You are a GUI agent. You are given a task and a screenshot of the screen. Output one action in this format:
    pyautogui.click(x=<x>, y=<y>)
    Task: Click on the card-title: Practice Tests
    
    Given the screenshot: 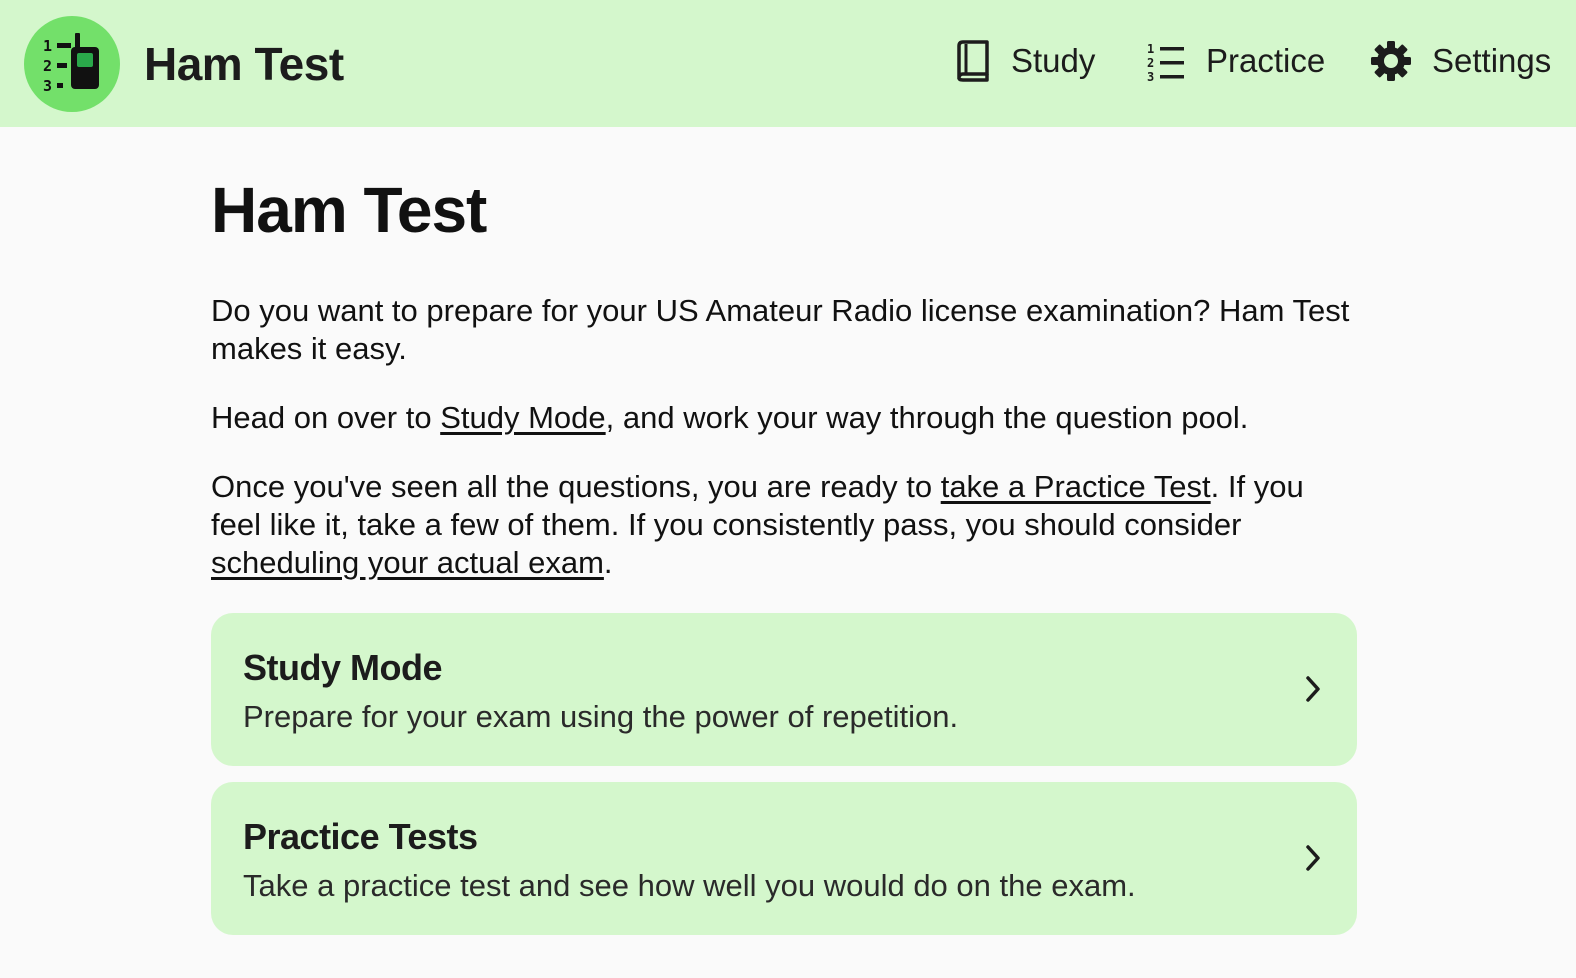 What is the action you would take?
    pyautogui.click(x=360, y=836)
    